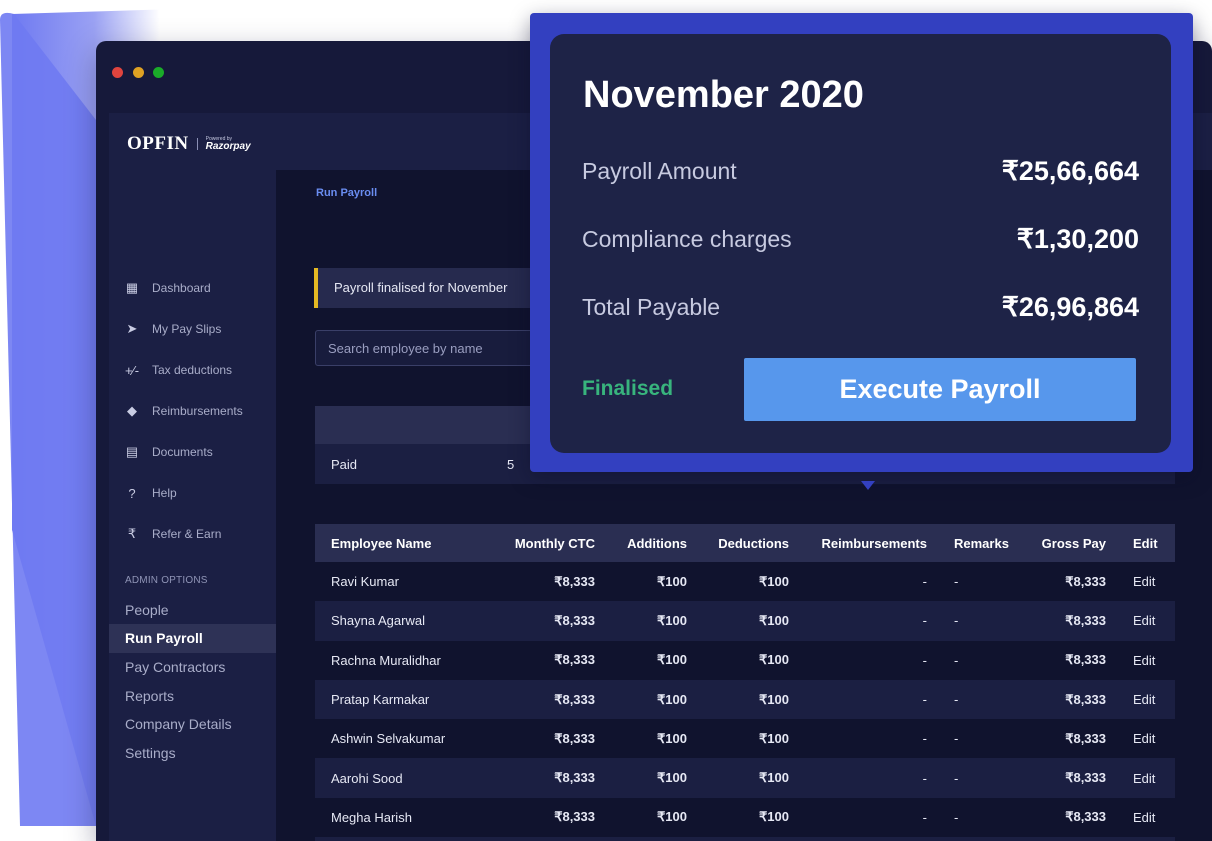 The width and height of the screenshot is (1212, 841). What do you see at coordinates (167, 288) in the screenshot?
I see `sidebar-item-dashboard: ▦ Dashboard` at bounding box center [167, 288].